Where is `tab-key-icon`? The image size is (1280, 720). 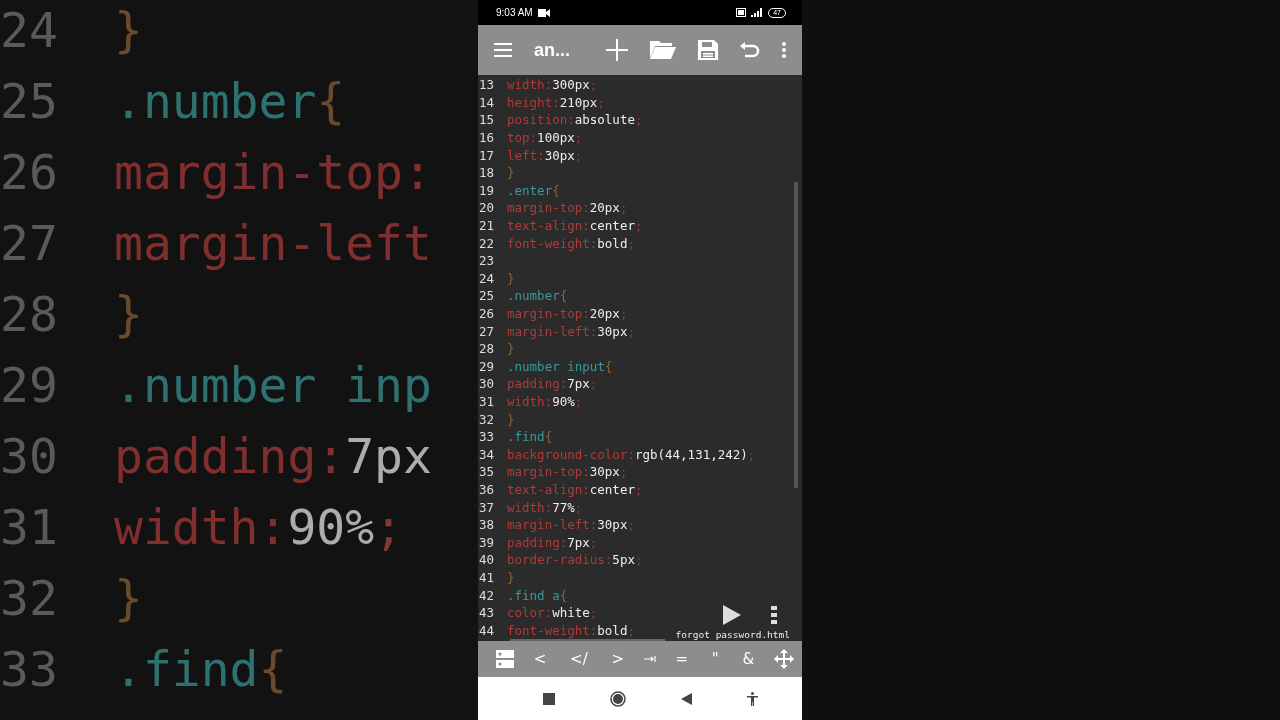 tab-key-icon is located at coordinates (649, 659).